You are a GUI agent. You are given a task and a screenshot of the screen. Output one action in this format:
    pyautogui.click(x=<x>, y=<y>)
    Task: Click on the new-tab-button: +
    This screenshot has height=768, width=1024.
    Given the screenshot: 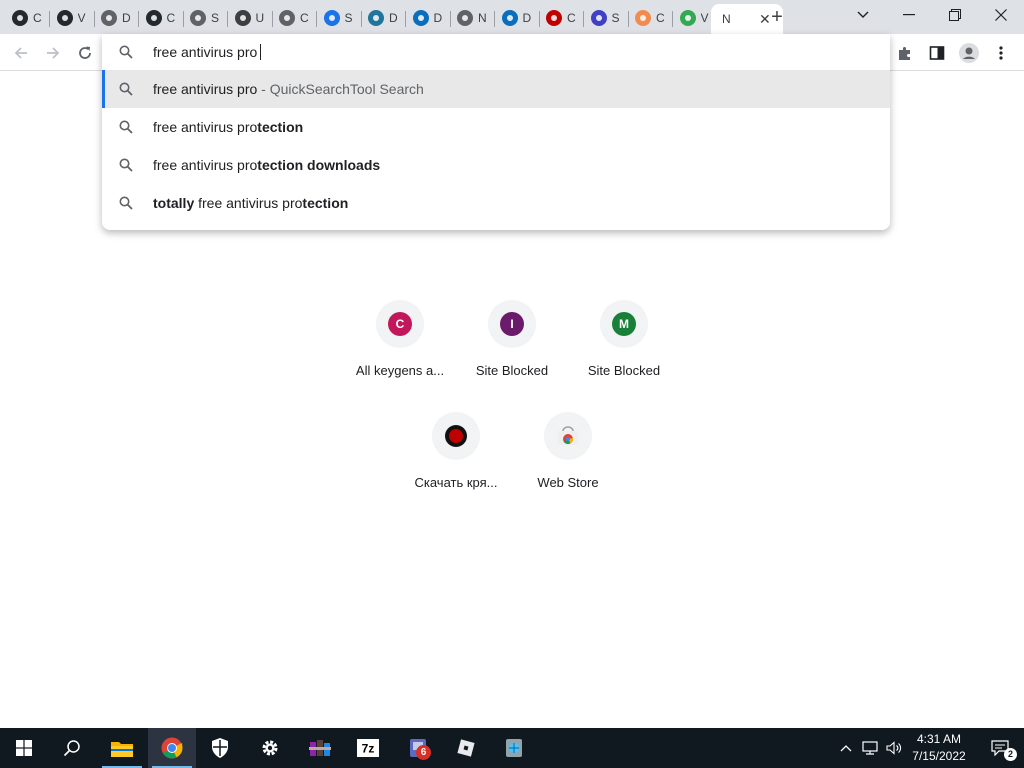 What is the action you would take?
    pyautogui.click(x=777, y=17)
    